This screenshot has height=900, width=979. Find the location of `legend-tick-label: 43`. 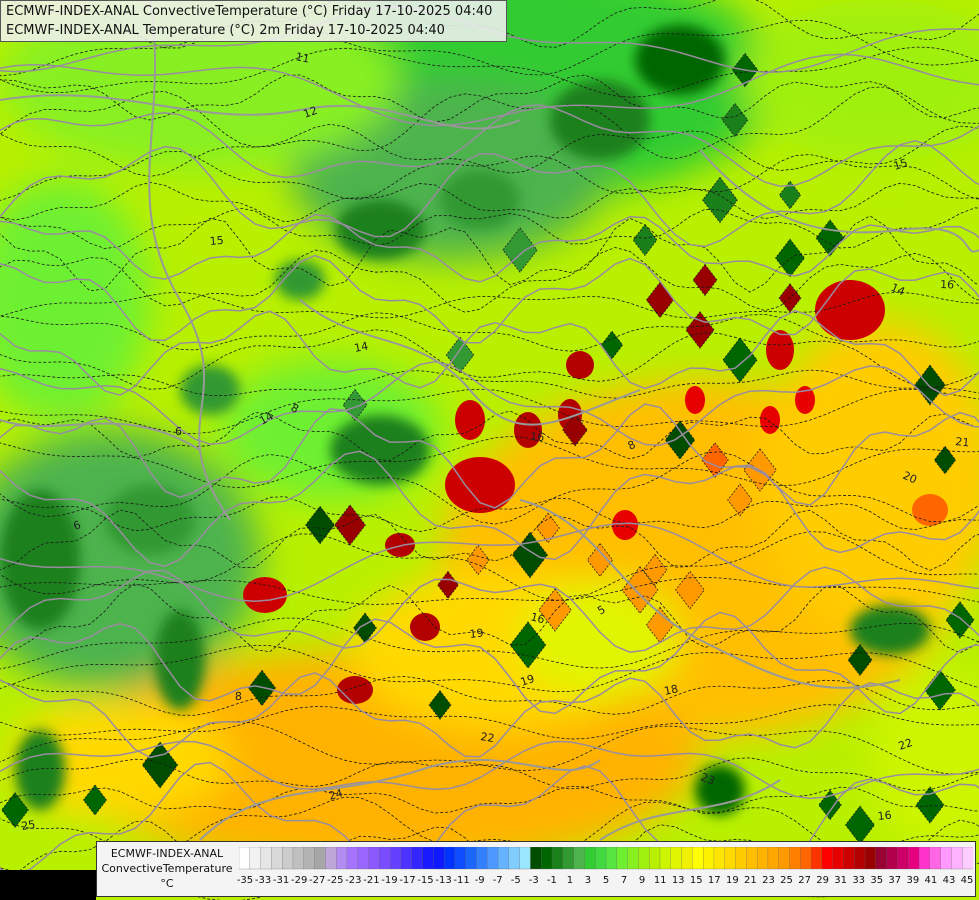

legend-tick-label: 43 is located at coordinates (949, 880).